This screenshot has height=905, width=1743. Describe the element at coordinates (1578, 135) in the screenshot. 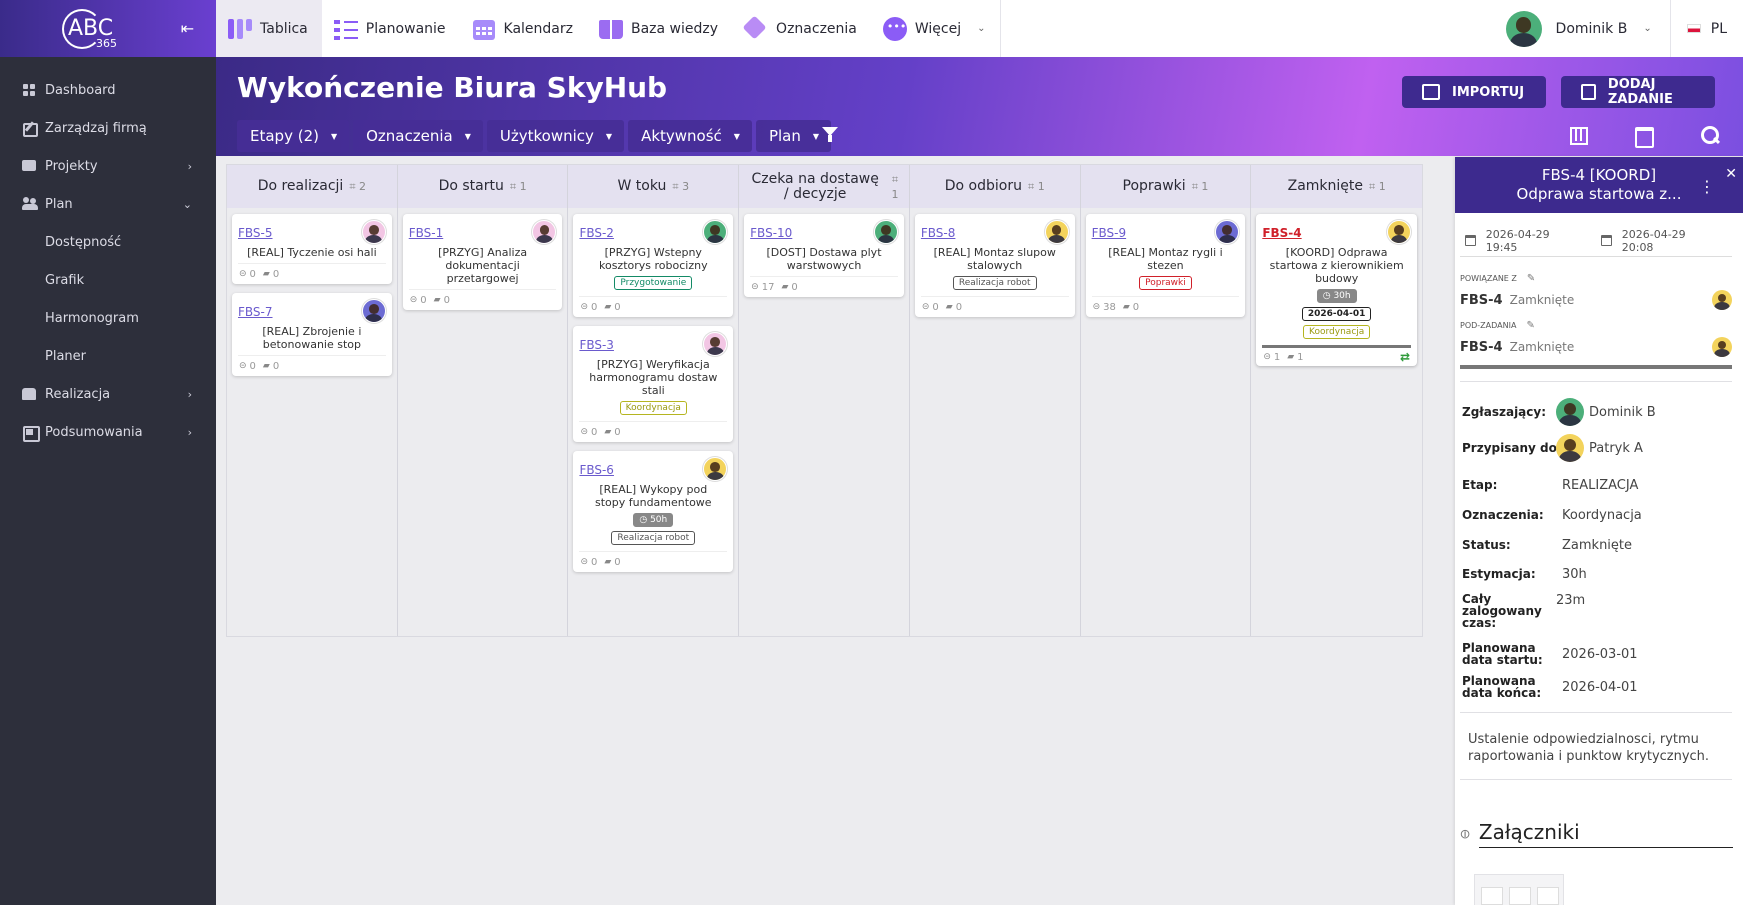

I see `grid-view-icon` at that location.